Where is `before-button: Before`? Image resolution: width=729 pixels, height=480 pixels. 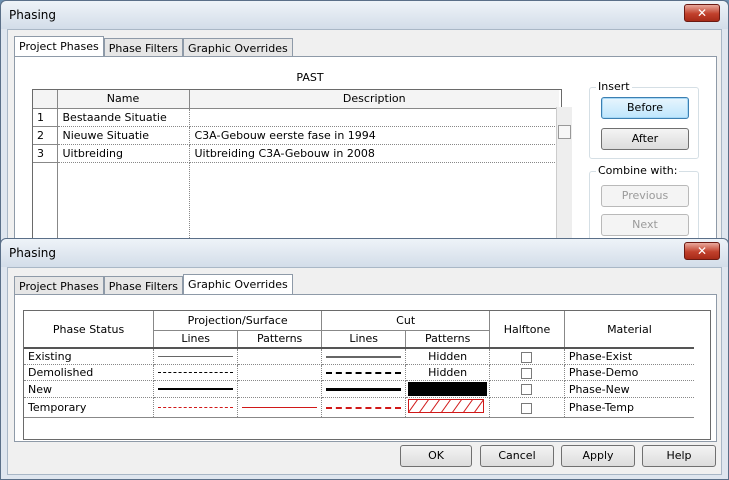 before-button: Before is located at coordinates (645, 108).